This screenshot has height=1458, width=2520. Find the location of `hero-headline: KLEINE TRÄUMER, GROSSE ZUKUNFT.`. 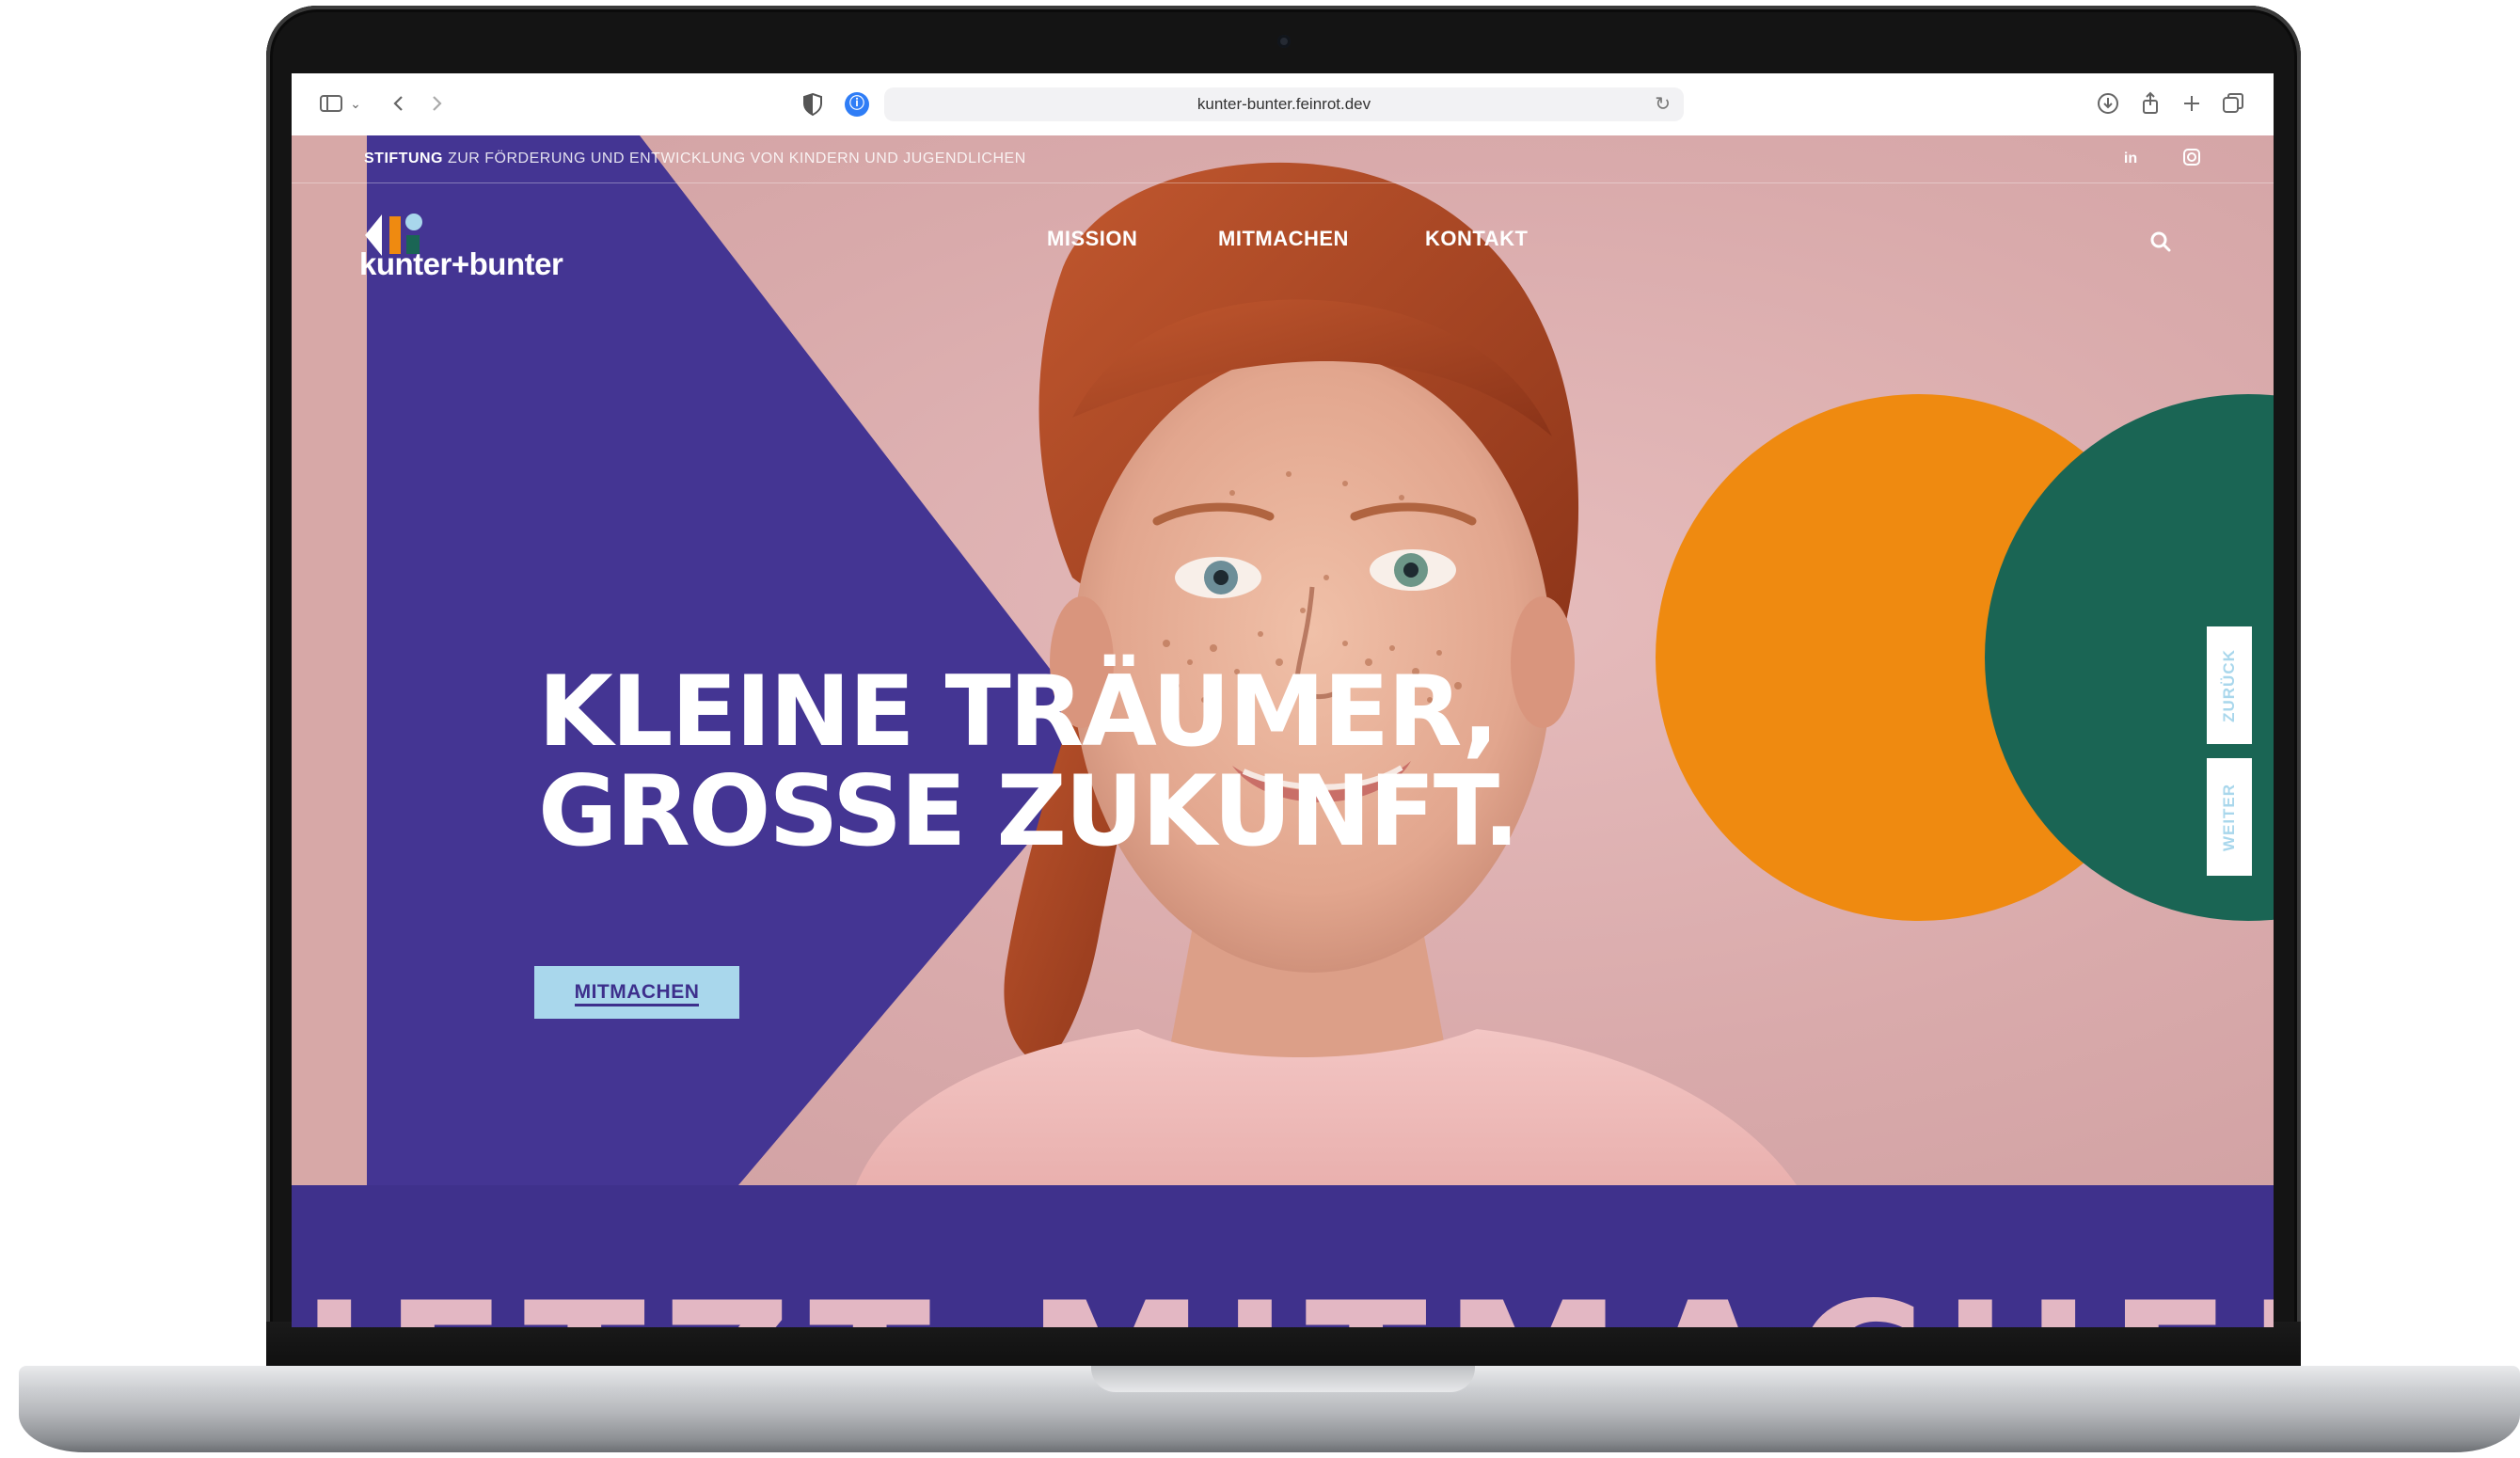

hero-headline: KLEINE TRÄUMER, GROSSE ZUKUNFT. is located at coordinates (1055, 762).